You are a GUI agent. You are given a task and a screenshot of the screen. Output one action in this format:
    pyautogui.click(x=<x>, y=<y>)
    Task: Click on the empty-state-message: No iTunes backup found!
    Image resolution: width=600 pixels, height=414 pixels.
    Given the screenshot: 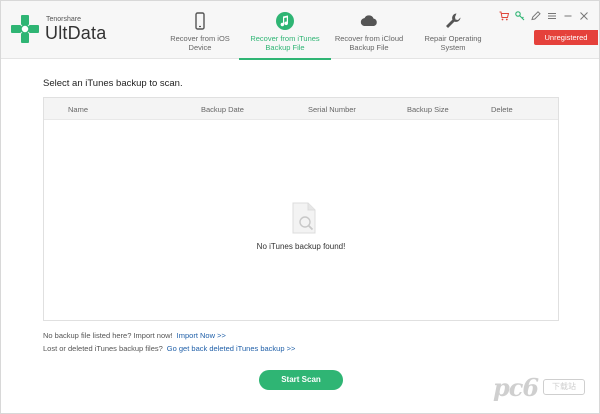 What is the action you would take?
    pyautogui.click(x=301, y=246)
    